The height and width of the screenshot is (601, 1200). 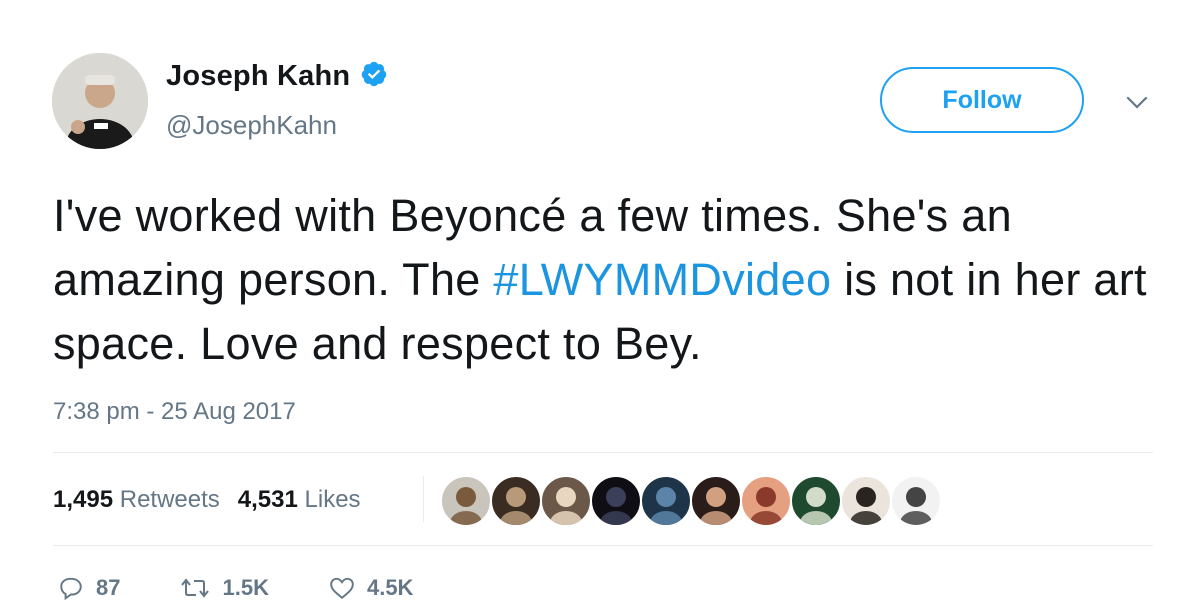 I want to click on like-button: 4.5K, so click(x=371, y=588).